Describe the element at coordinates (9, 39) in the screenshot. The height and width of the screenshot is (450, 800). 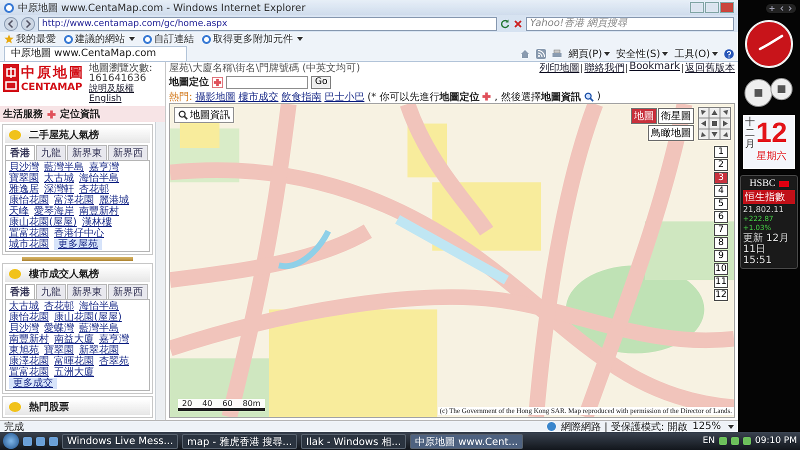
I see `star-icon` at that location.